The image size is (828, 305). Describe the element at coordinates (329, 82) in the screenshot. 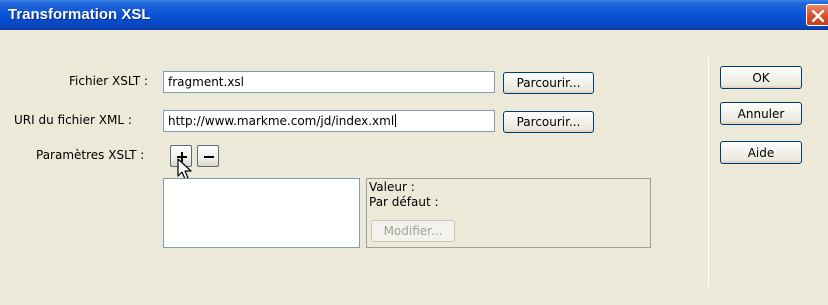

I see `xslt-file-input: fragment.xsl` at that location.